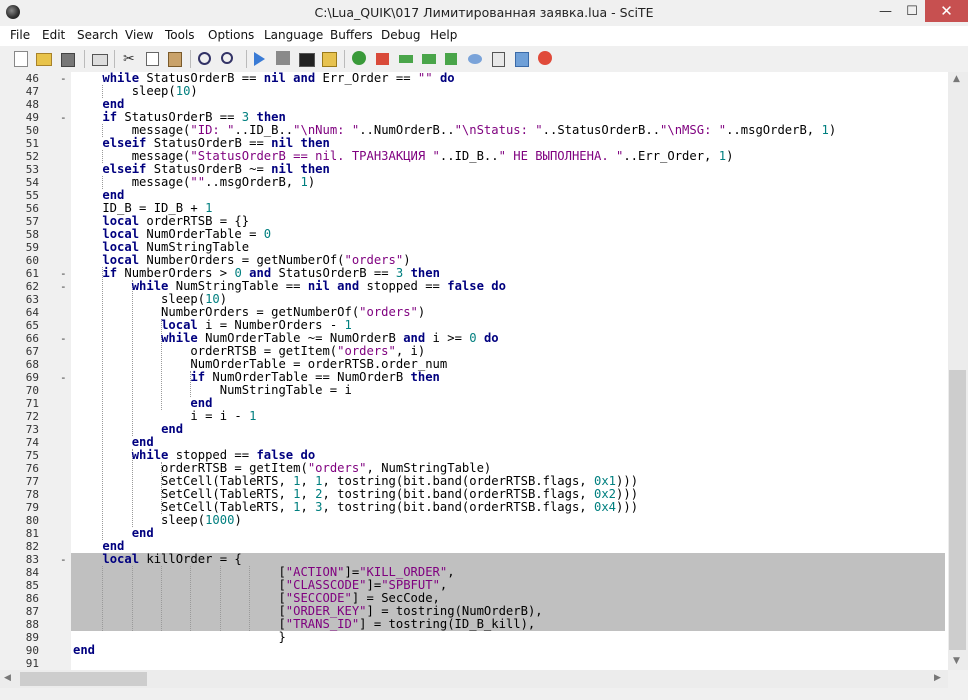 The image size is (968, 700). Describe the element at coordinates (522, 59) in the screenshot. I see `export-icon` at that location.